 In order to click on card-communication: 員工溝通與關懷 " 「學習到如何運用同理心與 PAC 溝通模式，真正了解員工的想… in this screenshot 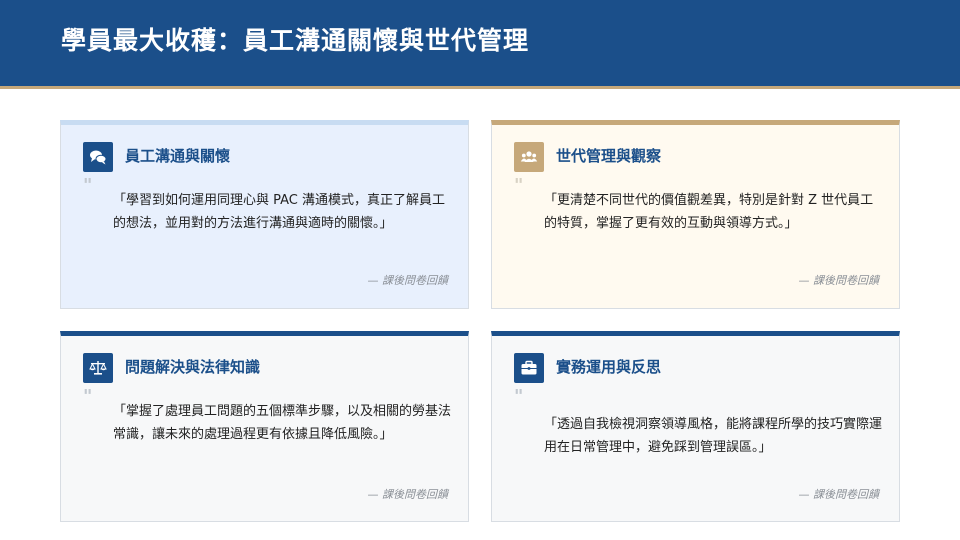, I will do `click(264, 214)`.